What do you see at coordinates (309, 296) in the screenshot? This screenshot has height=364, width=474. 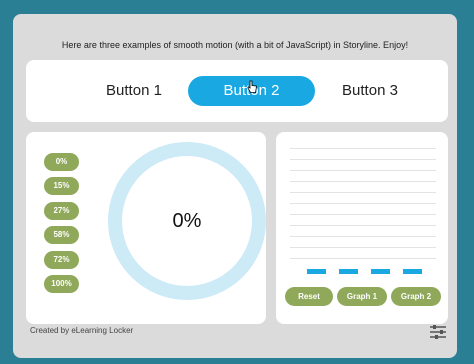 I see `reset-button: Reset` at bounding box center [309, 296].